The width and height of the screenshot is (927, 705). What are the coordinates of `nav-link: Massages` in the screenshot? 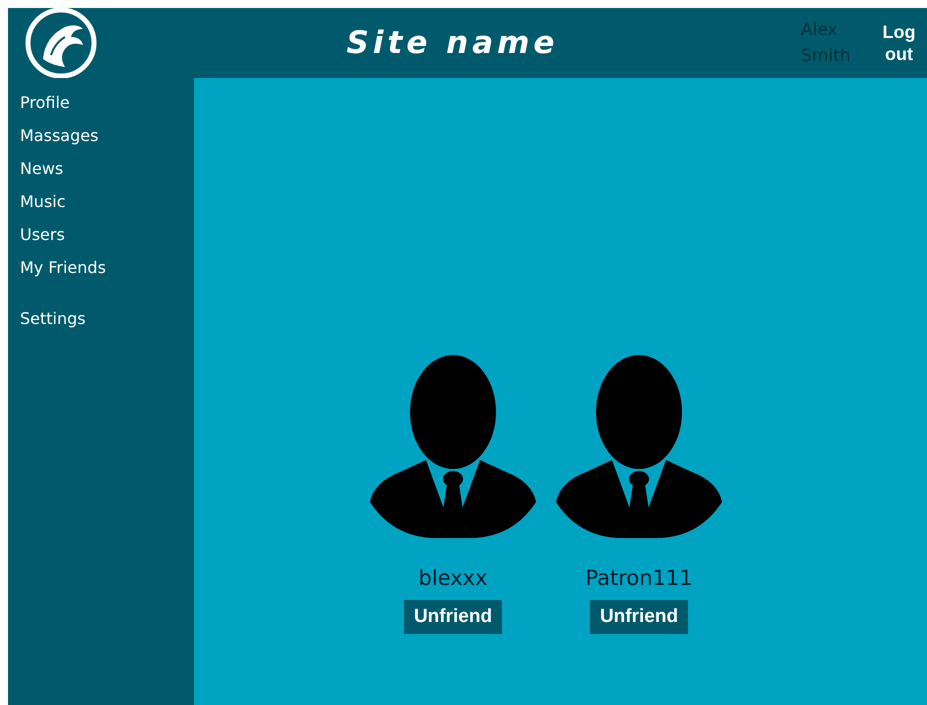 It's located at (59, 135).